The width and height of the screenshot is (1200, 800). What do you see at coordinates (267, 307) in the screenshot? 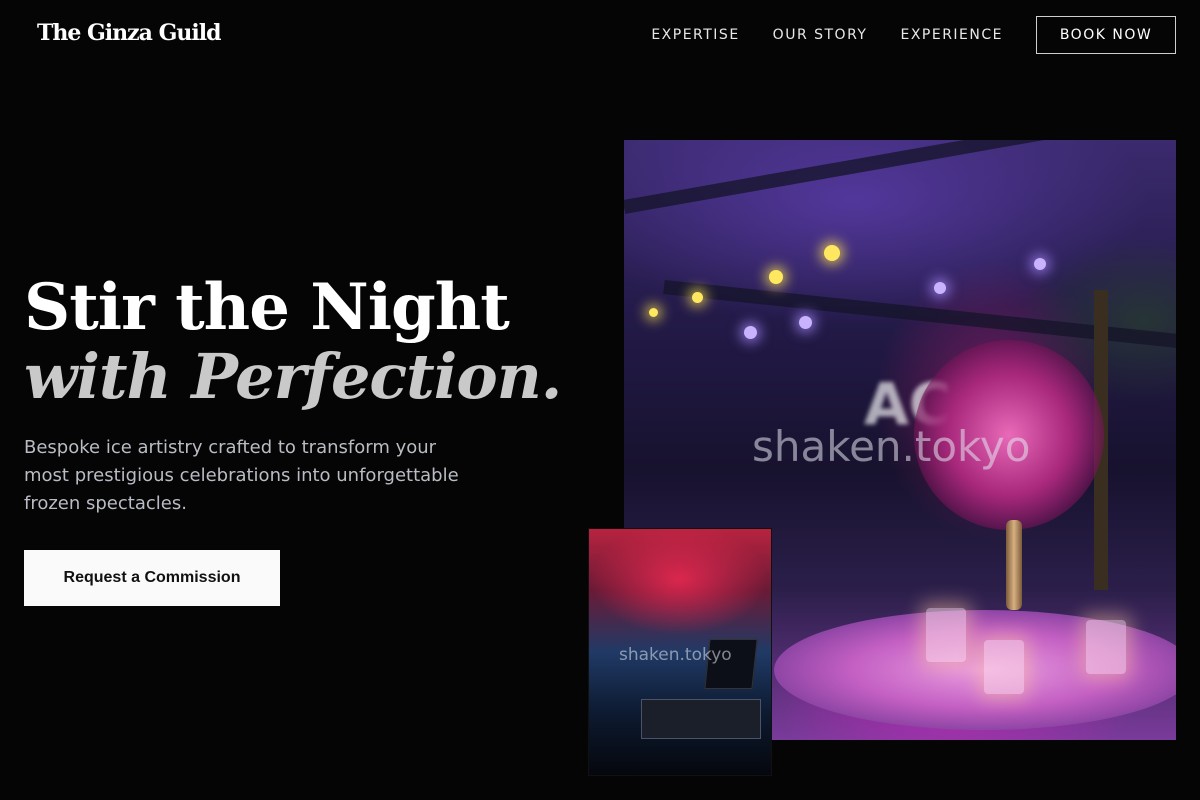
I see `headline-line-1: Stir the Night` at bounding box center [267, 307].